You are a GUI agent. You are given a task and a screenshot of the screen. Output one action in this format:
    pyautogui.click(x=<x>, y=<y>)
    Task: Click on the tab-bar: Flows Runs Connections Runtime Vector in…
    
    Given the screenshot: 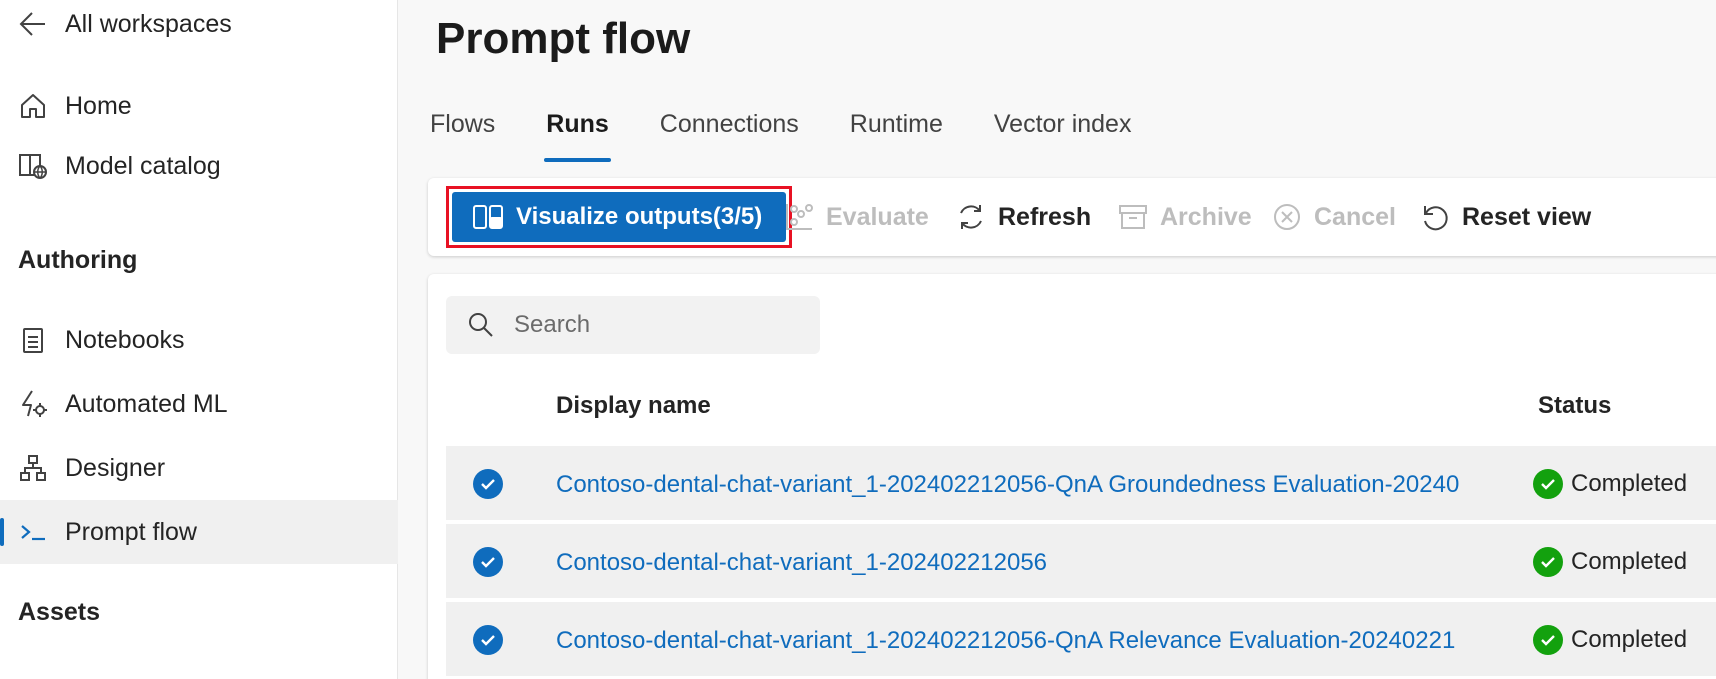 What is the action you would take?
    pyautogui.click(x=804, y=136)
    